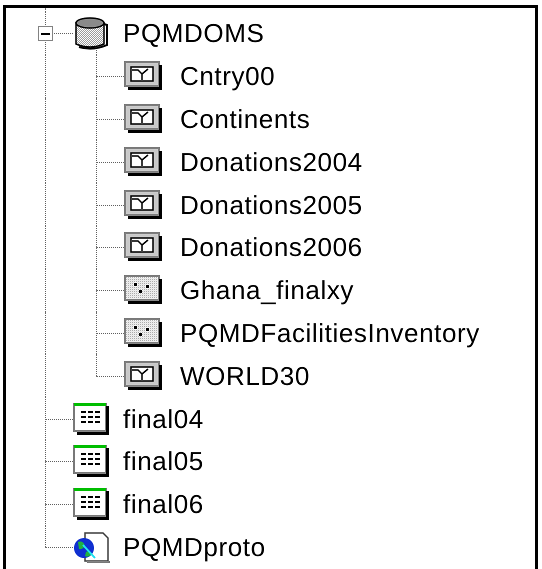  Describe the element at coordinates (163, 504) in the screenshot. I see `tree-item-label: final06` at that location.